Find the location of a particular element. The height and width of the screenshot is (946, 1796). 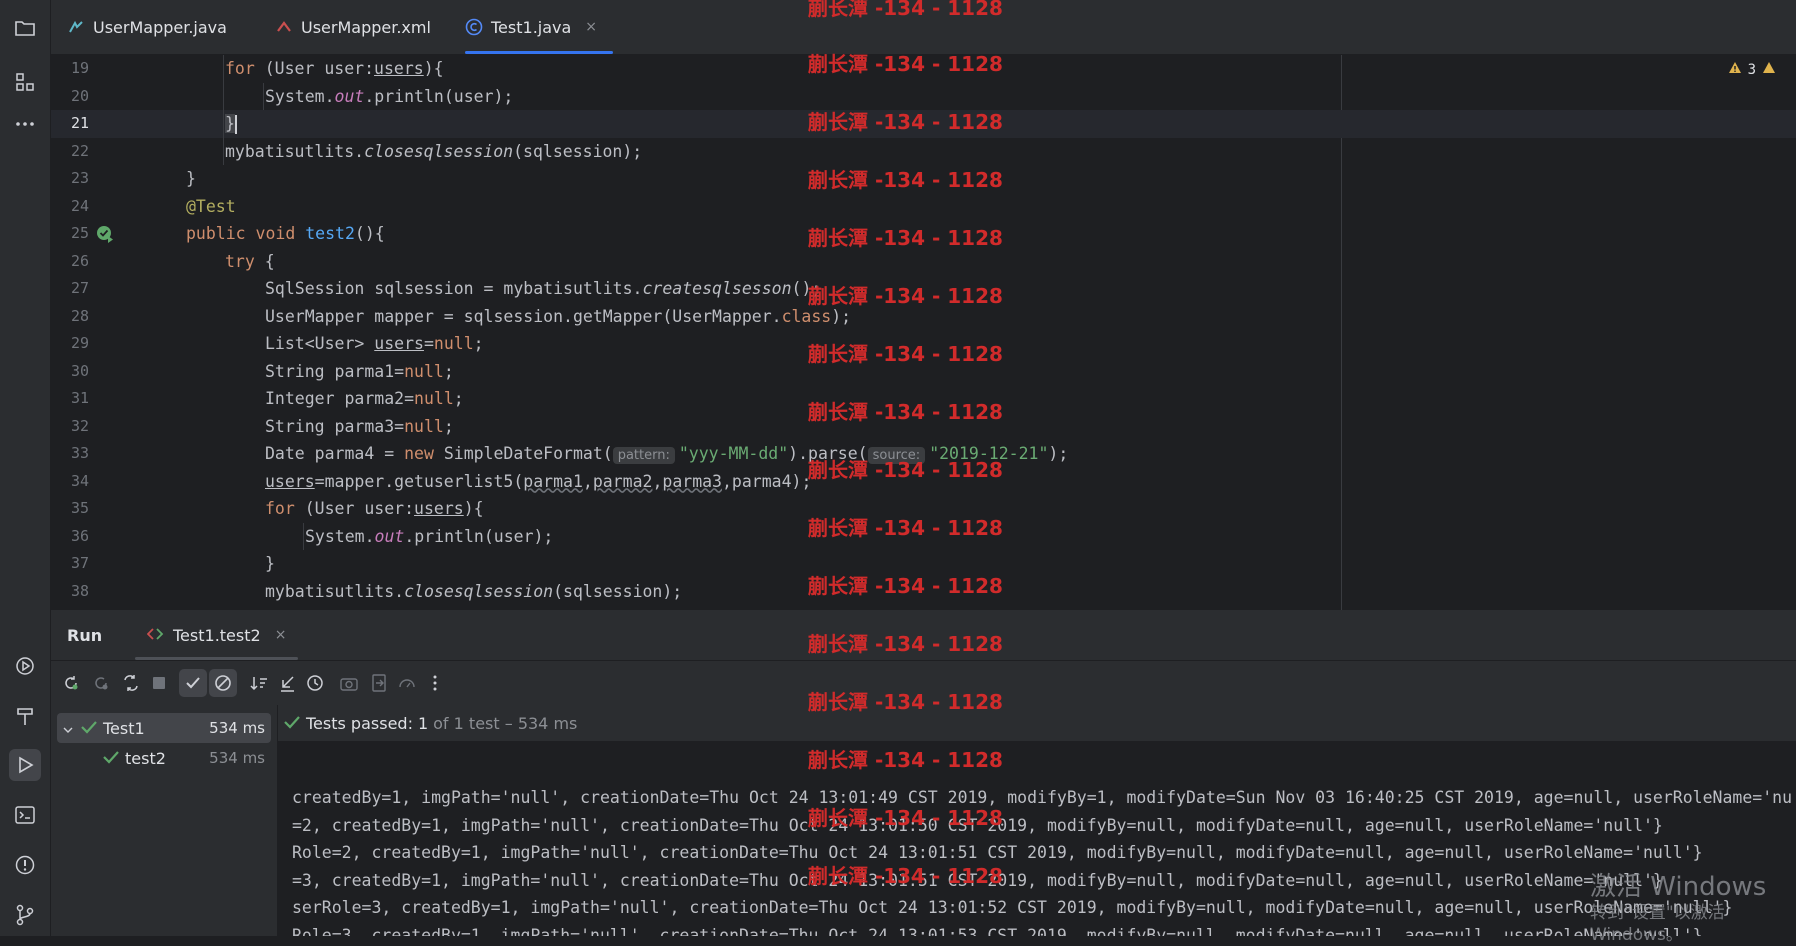

rerun-icon is located at coordinates (71, 683).